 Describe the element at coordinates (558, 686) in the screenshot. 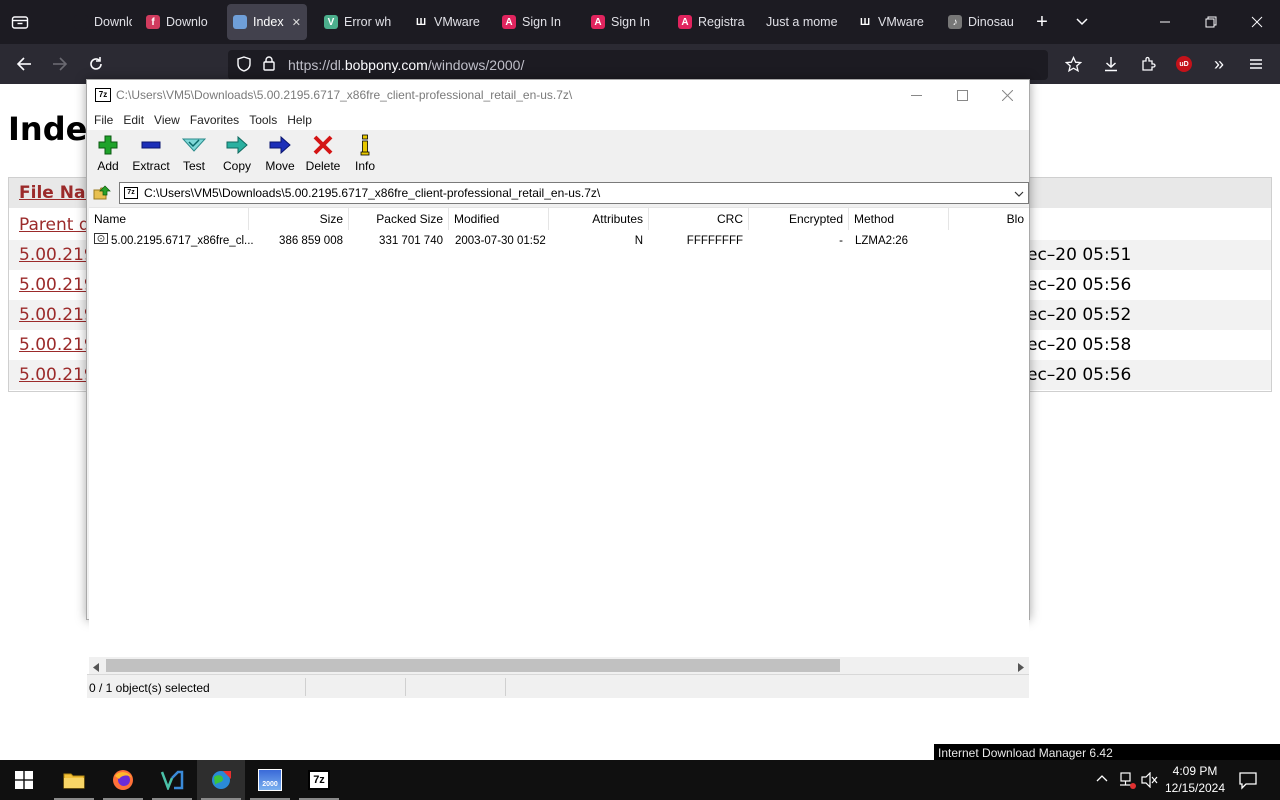

I see `sevenzip-status-bar: 0 / 1 object(s) selected` at that location.